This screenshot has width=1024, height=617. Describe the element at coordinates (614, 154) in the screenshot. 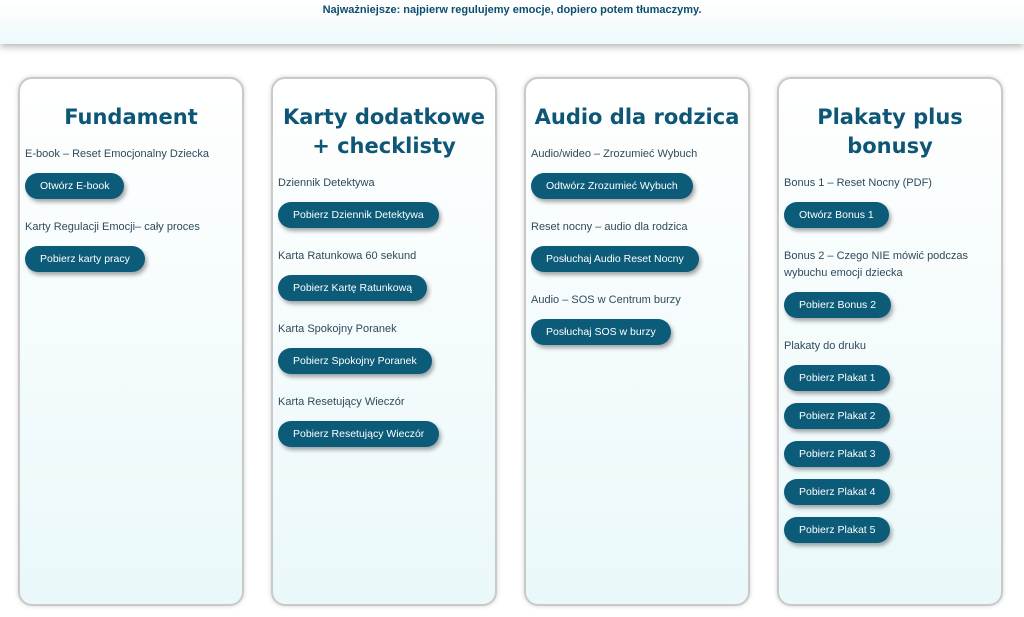

I see `item-label: Audio/wideo – Zrozumieć Wybuch` at that location.